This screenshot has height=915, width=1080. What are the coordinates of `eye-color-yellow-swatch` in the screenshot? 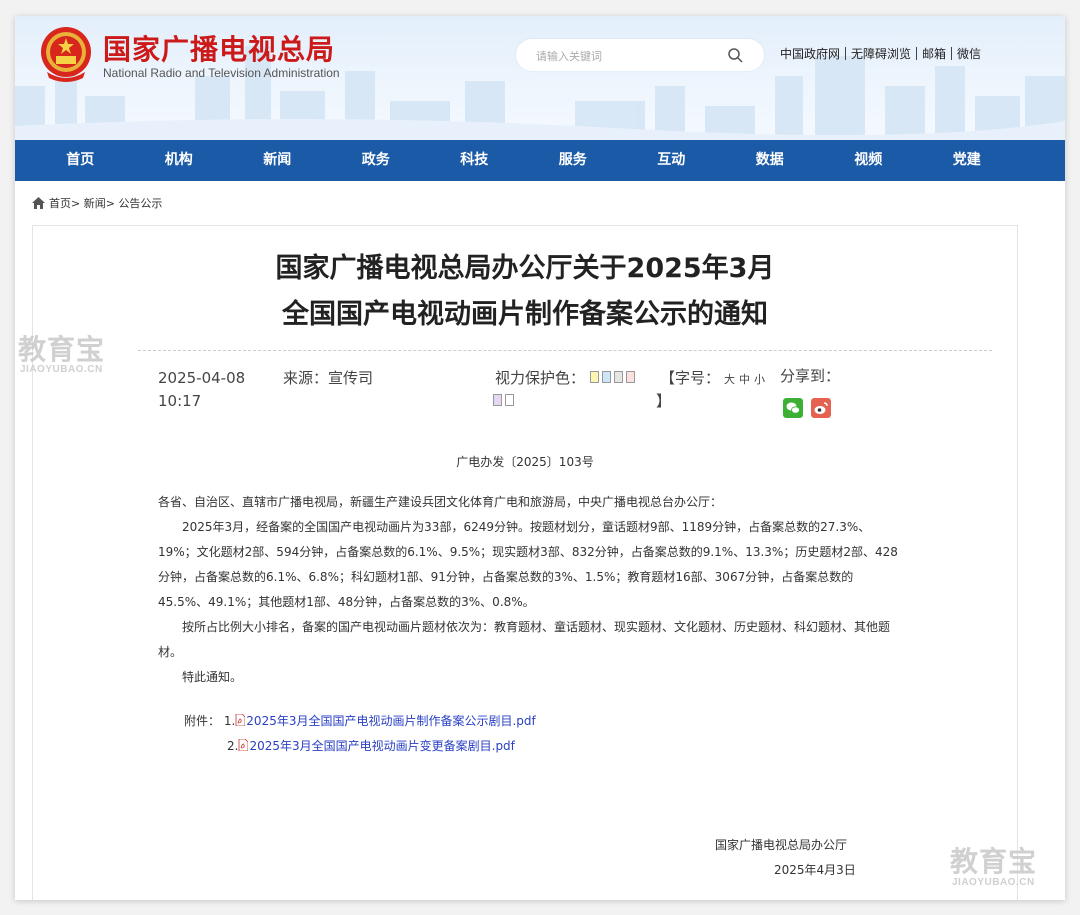 It's located at (594, 377).